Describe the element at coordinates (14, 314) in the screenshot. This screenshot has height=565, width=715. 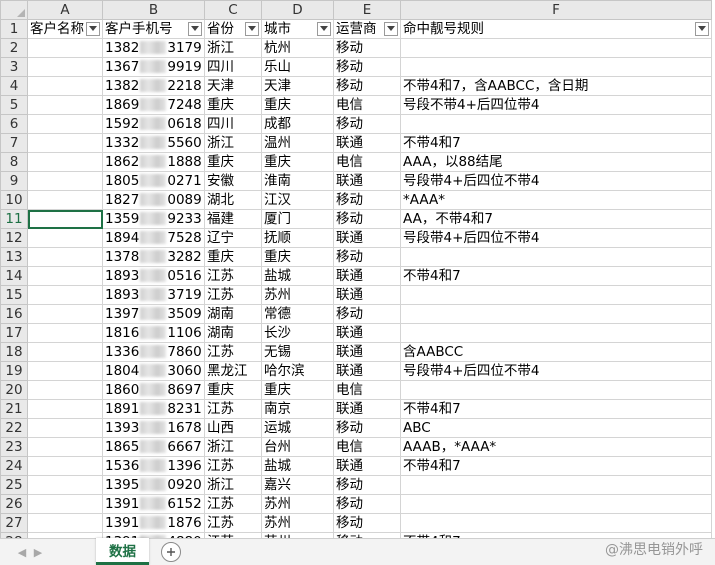
I see `row-number: 16` at that location.